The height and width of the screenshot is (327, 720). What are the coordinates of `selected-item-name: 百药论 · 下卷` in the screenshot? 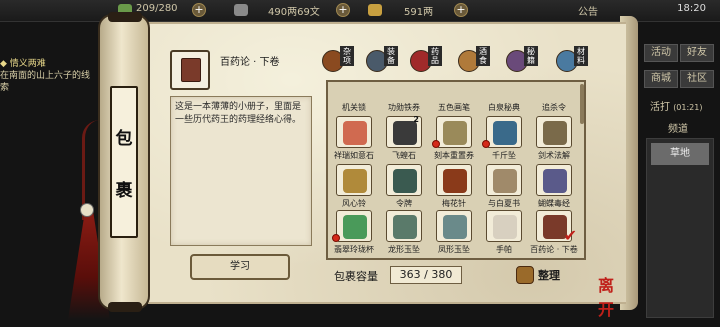 It's located at (250, 62).